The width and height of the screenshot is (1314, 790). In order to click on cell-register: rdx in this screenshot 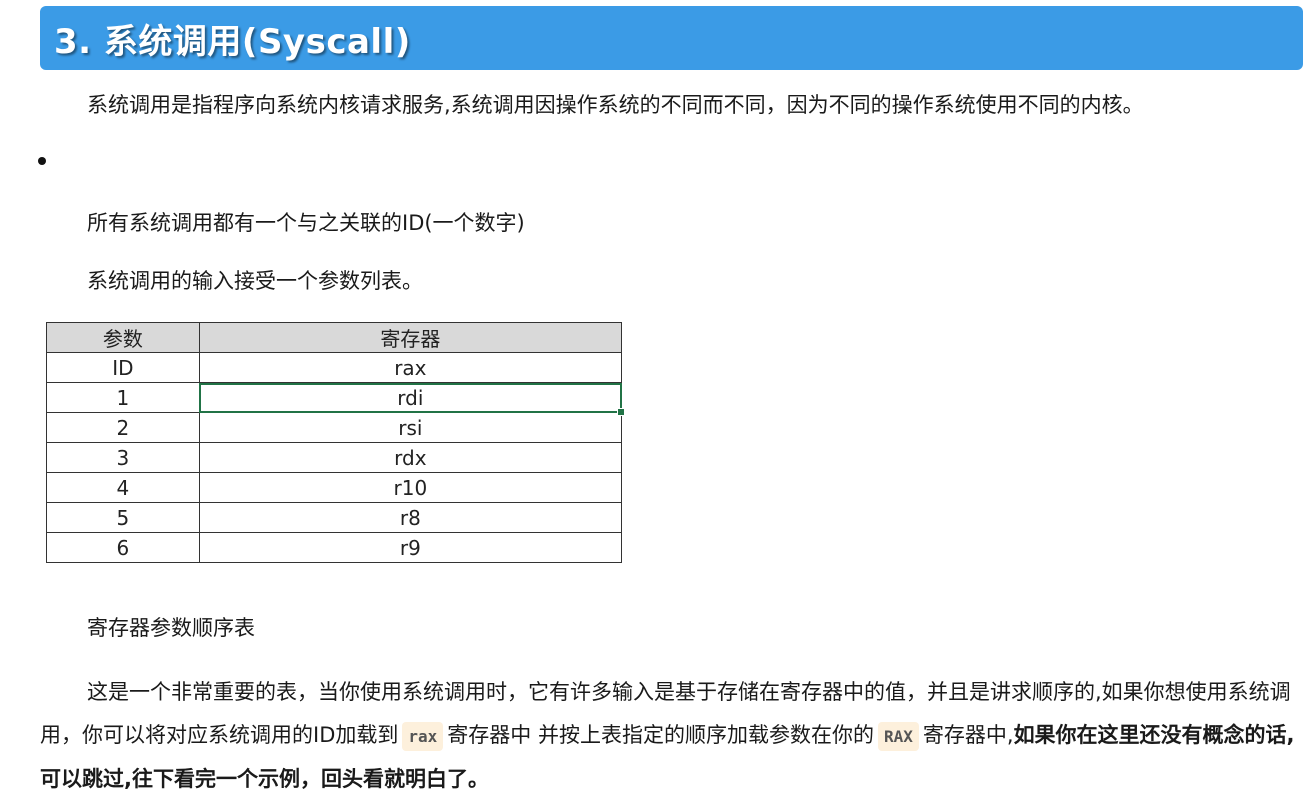, I will do `click(410, 457)`.